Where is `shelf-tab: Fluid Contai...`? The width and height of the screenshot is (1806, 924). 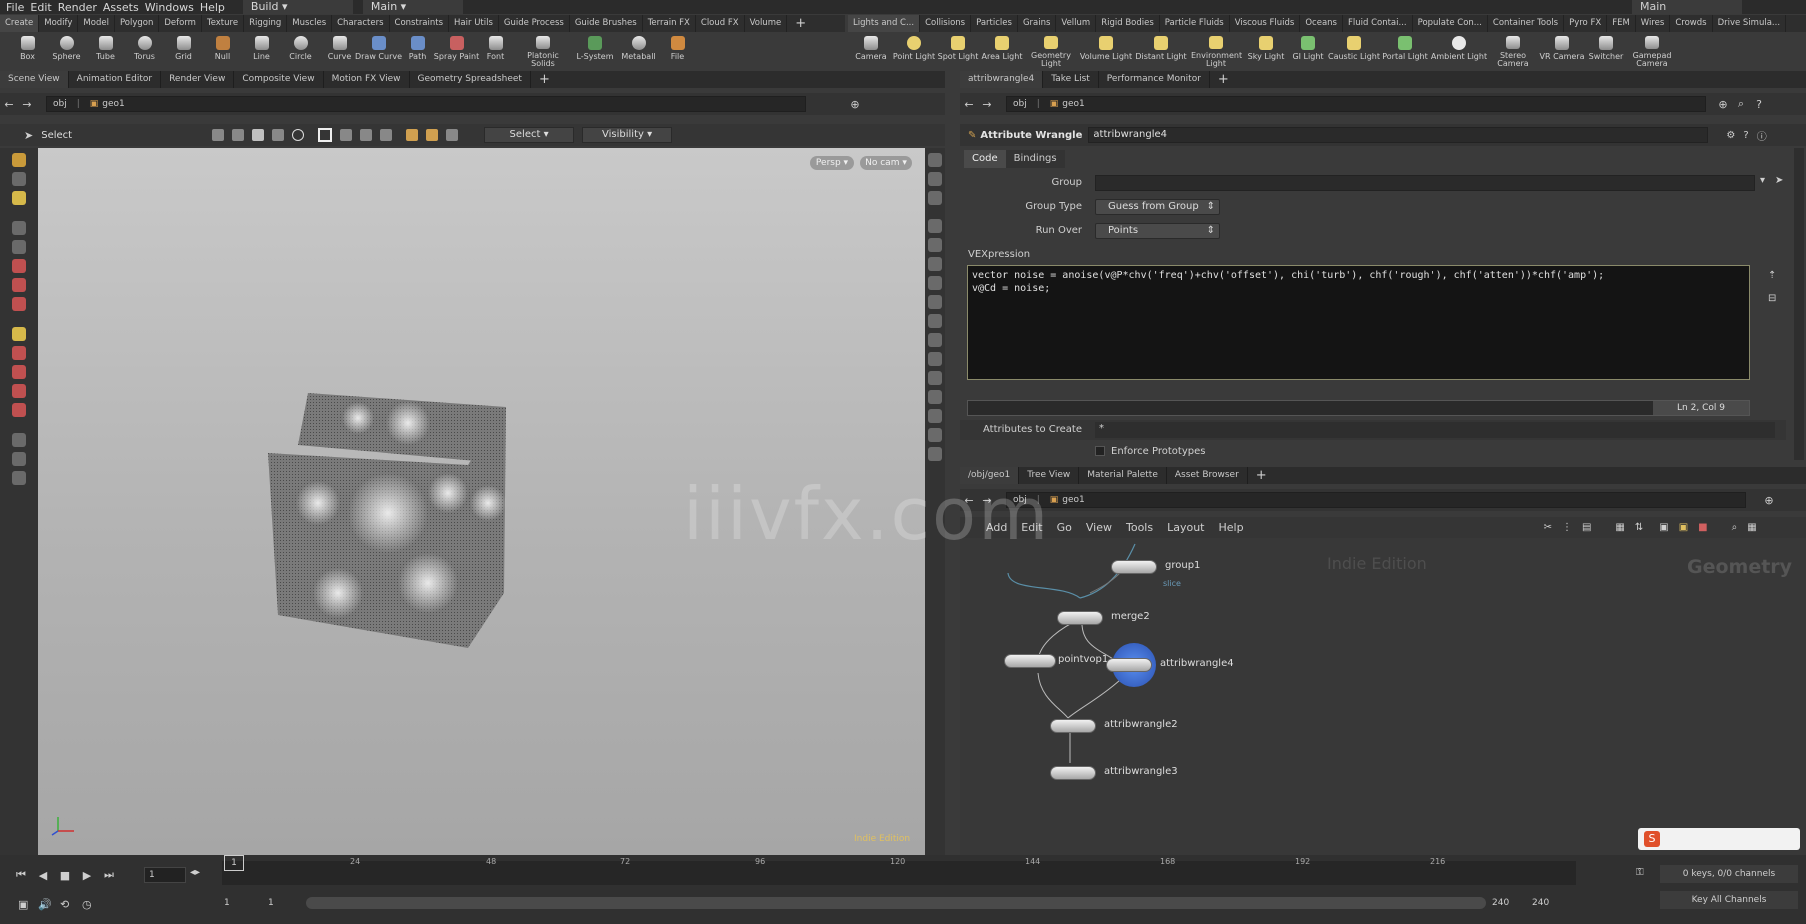
shelf-tab: Fluid Contai... is located at coordinates (1378, 23).